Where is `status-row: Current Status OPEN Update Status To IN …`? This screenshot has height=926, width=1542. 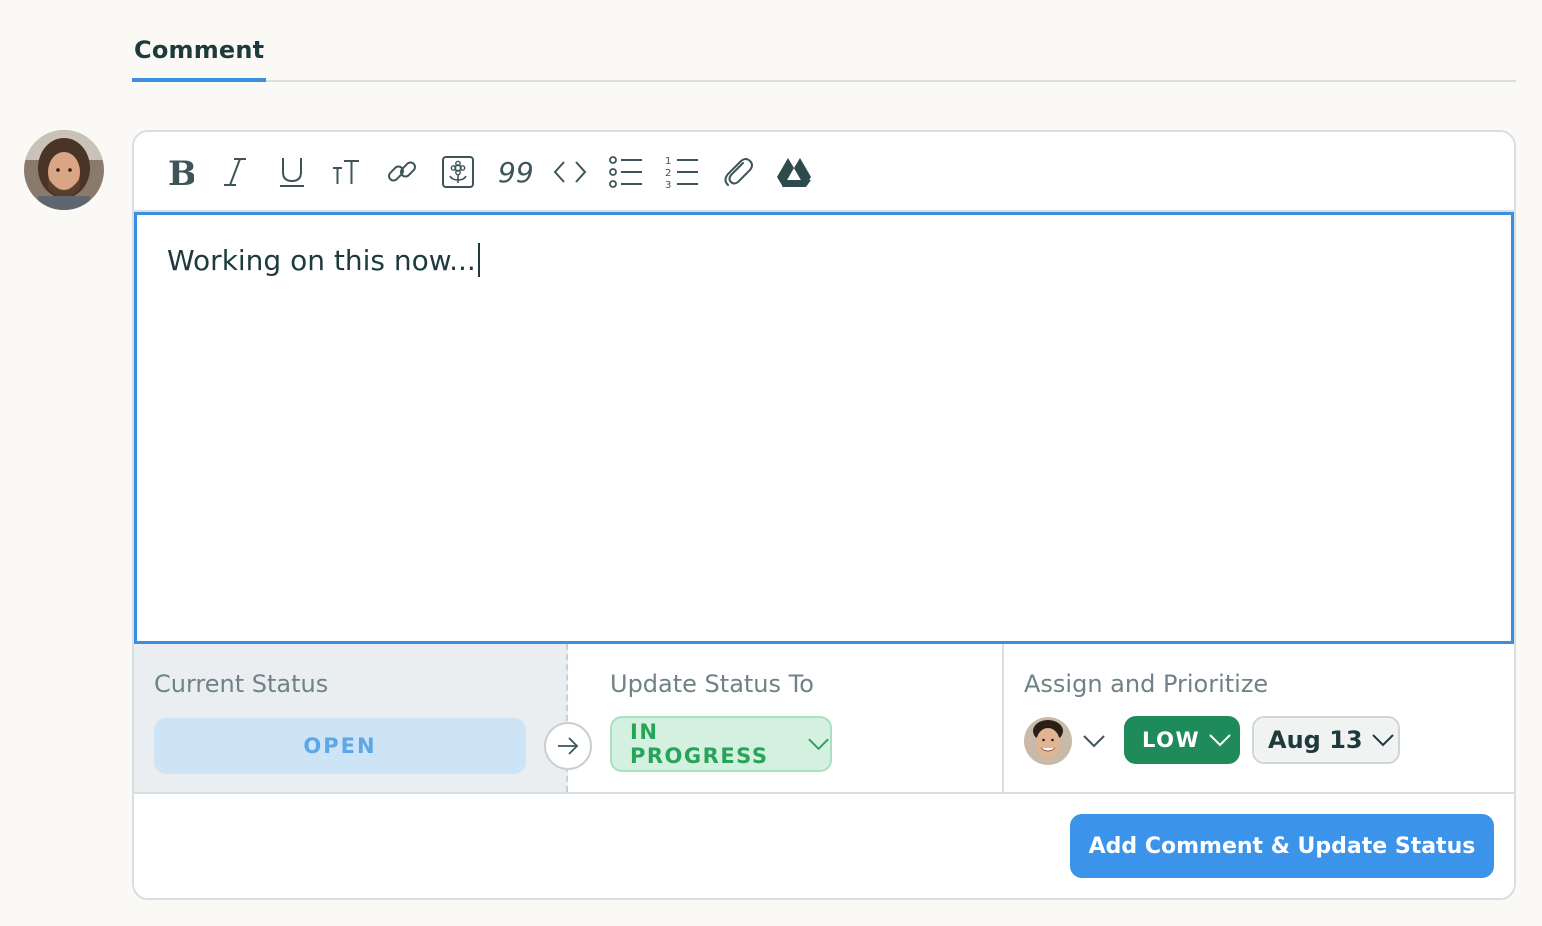
status-row: Current Status OPEN Update Status To IN … is located at coordinates (824, 719).